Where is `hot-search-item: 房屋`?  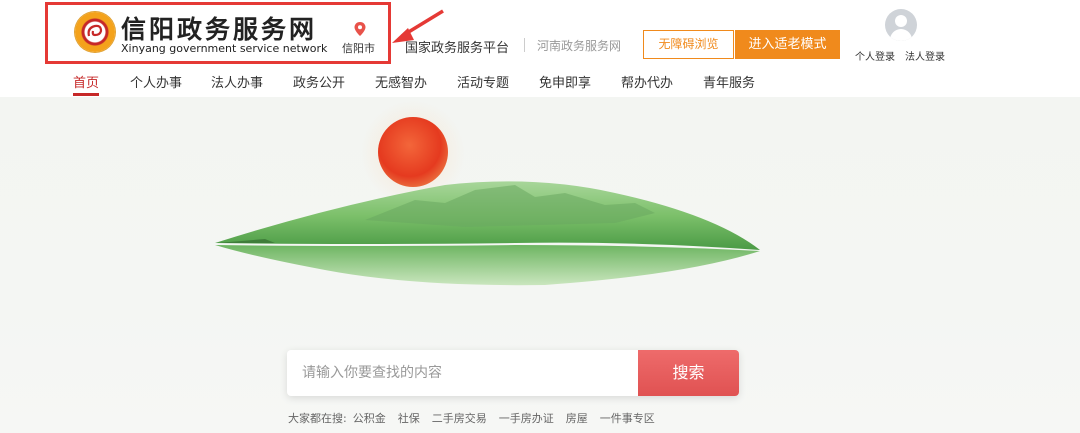 hot-search-item: 房屋 is located at coordinates (577, 418).